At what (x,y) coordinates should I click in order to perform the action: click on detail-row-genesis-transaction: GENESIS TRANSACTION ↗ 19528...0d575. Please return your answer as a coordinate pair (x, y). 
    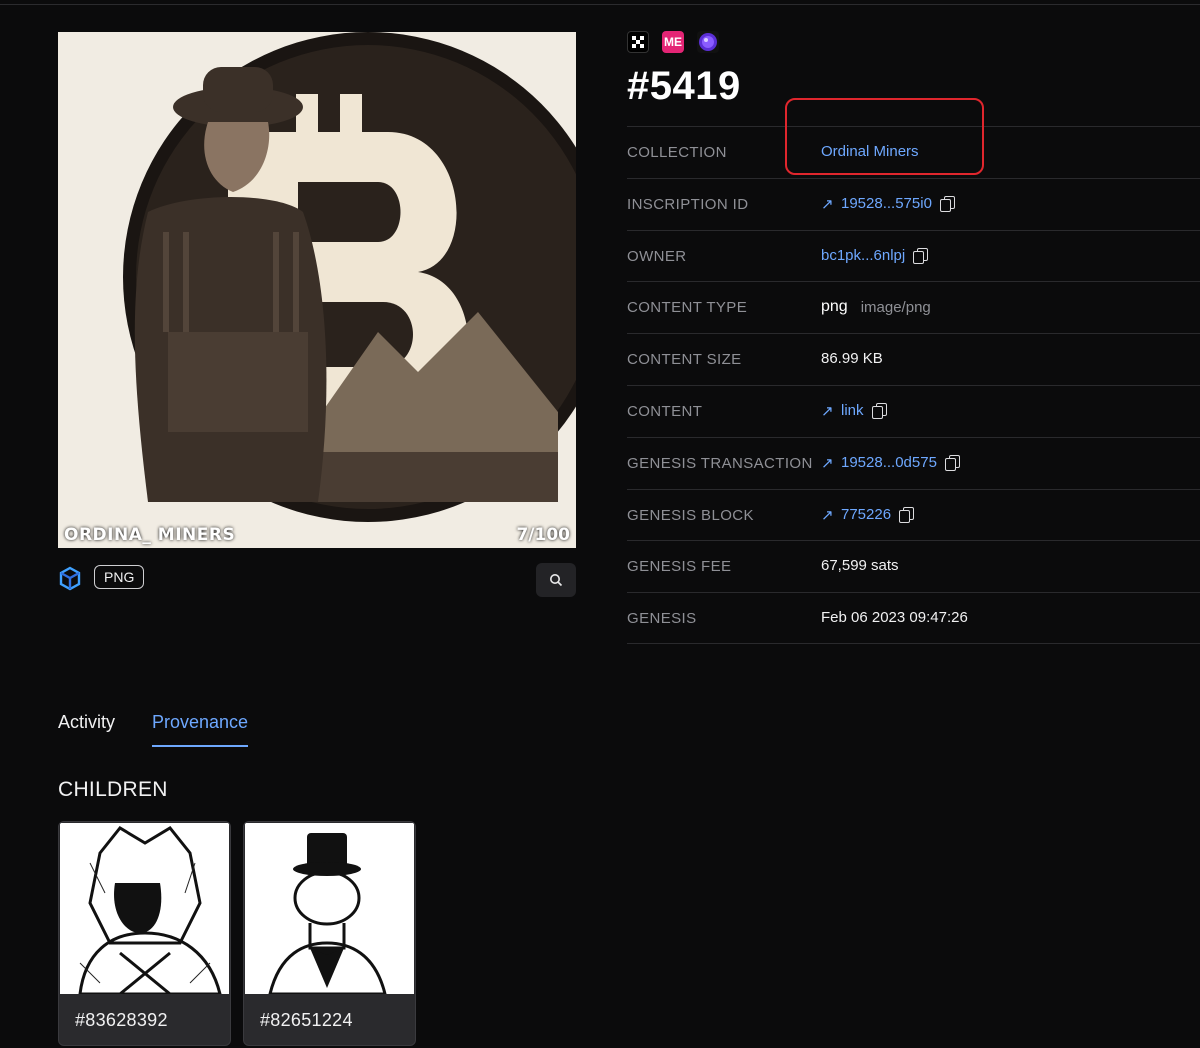
    Looking at the image, I should click on (913, 462).